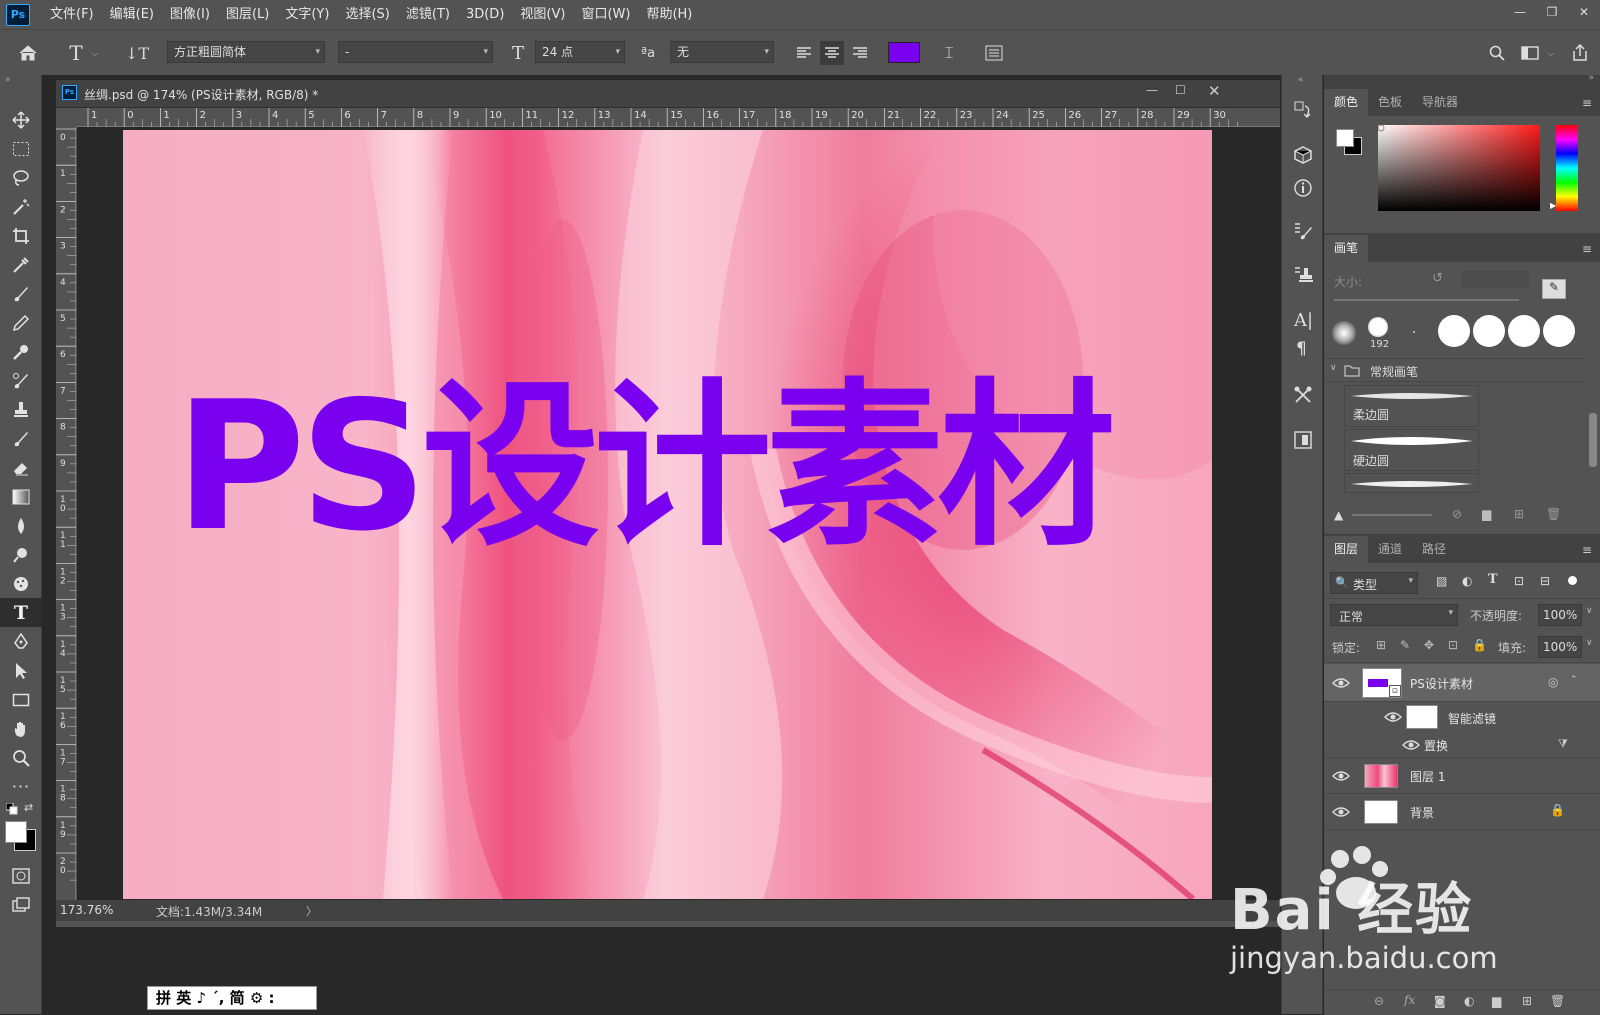  Describe the element at coordinates (542, 14) in the screenshot. I see `menu-view: 视图(V)` at that location.